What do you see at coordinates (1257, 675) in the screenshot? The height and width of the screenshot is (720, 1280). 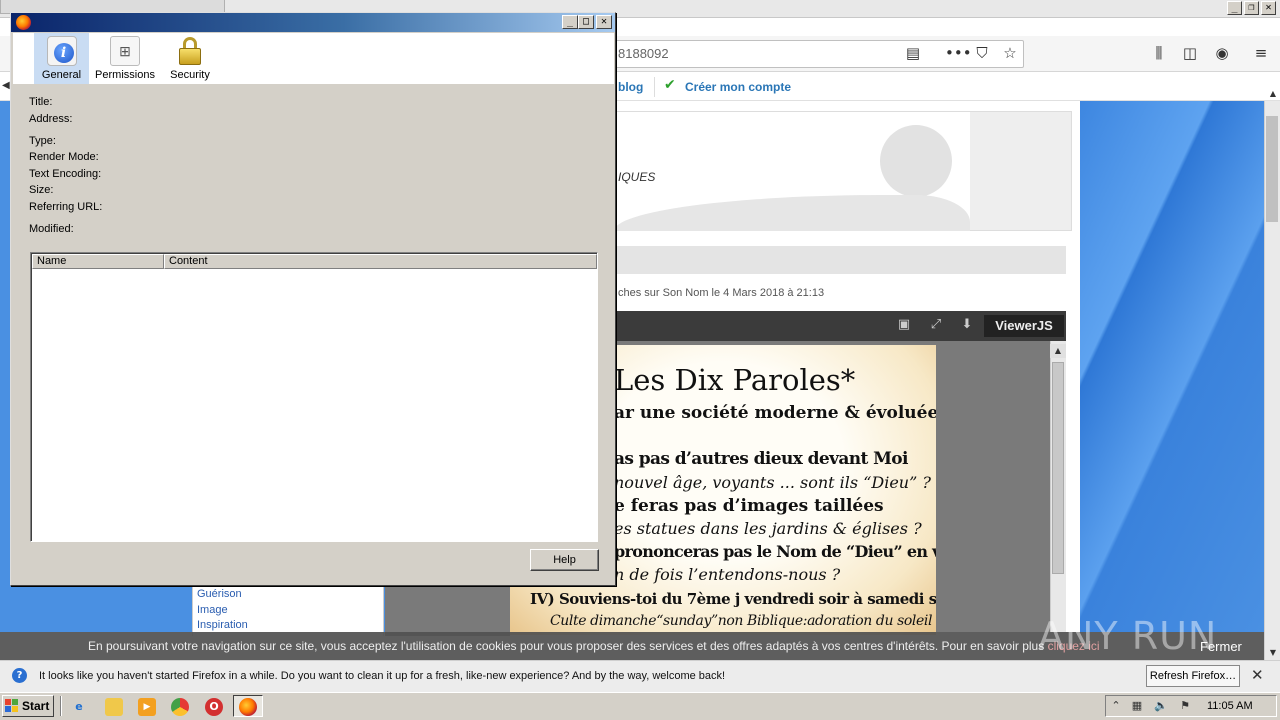 I see `close-icon: ✕` at bounding box center [1257, 675].